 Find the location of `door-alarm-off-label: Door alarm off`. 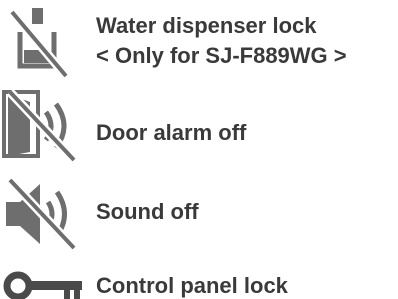

door-alarm-off-label: Door alarm off is located at coordinates (171, 132).